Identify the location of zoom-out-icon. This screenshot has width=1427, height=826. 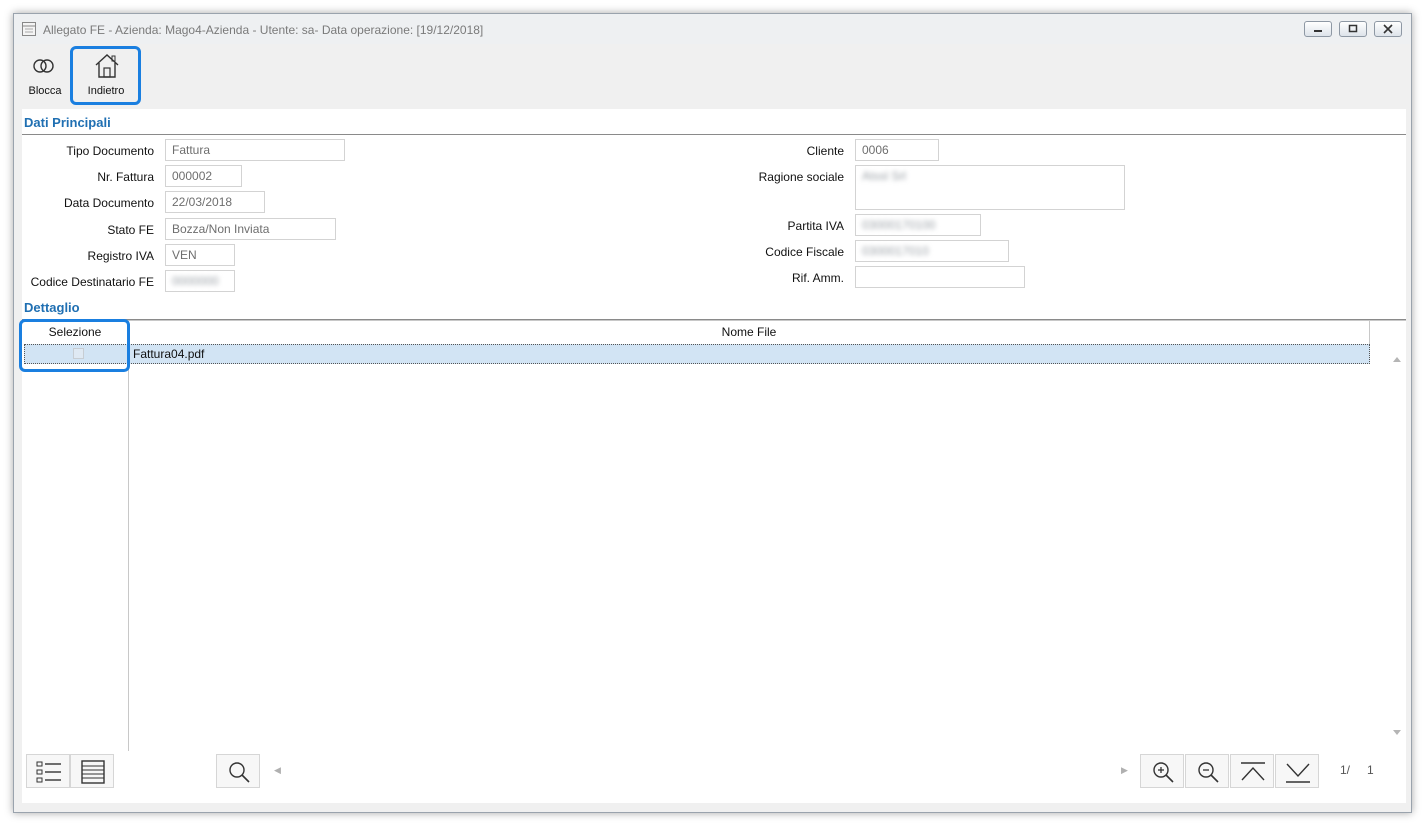
(1208, 772).